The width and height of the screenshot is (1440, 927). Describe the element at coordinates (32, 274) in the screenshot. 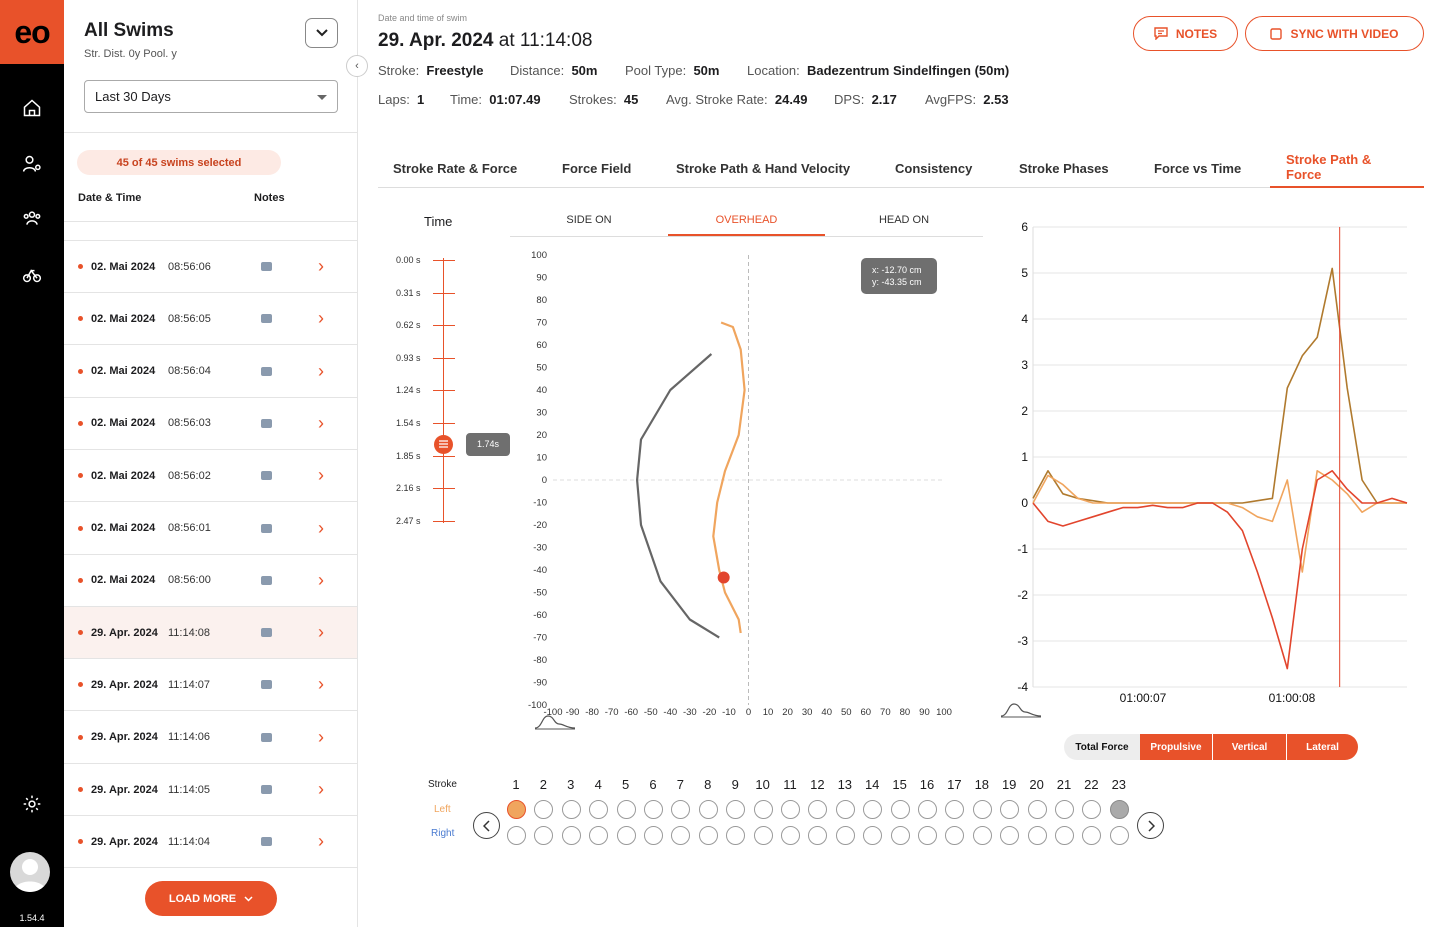

I see `triathlon-icon` at that location.